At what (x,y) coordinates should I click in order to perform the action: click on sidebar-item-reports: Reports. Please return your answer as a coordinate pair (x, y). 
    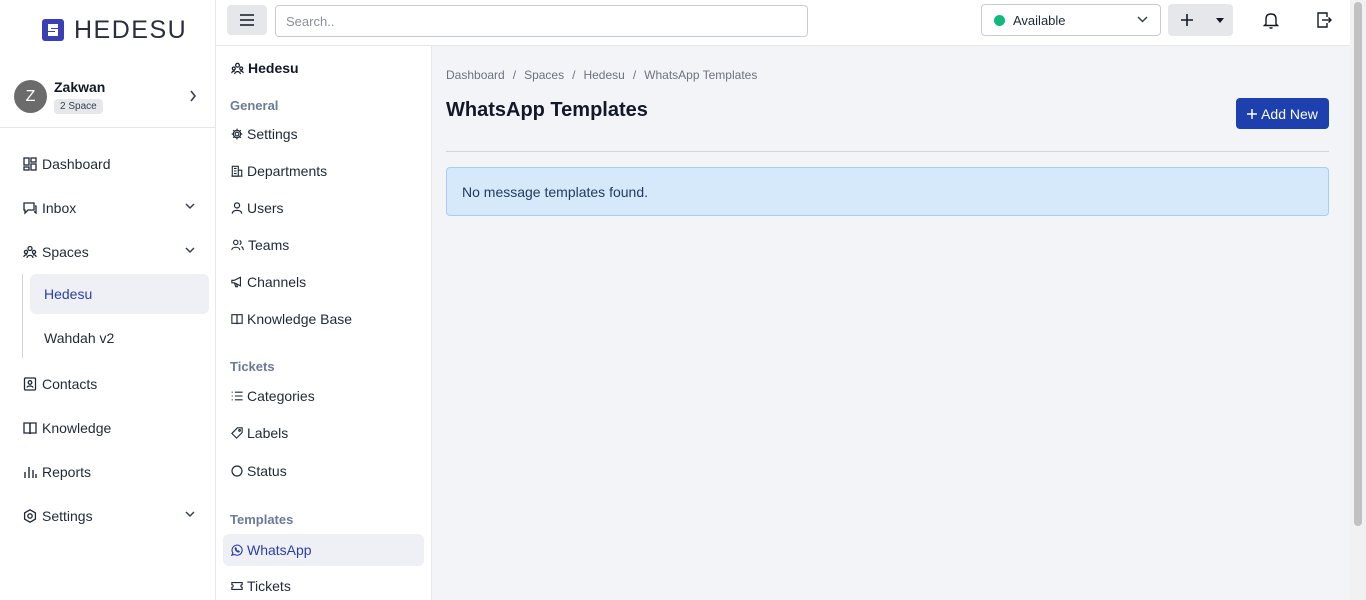
    Looking at the image, I should click on (107, 472).